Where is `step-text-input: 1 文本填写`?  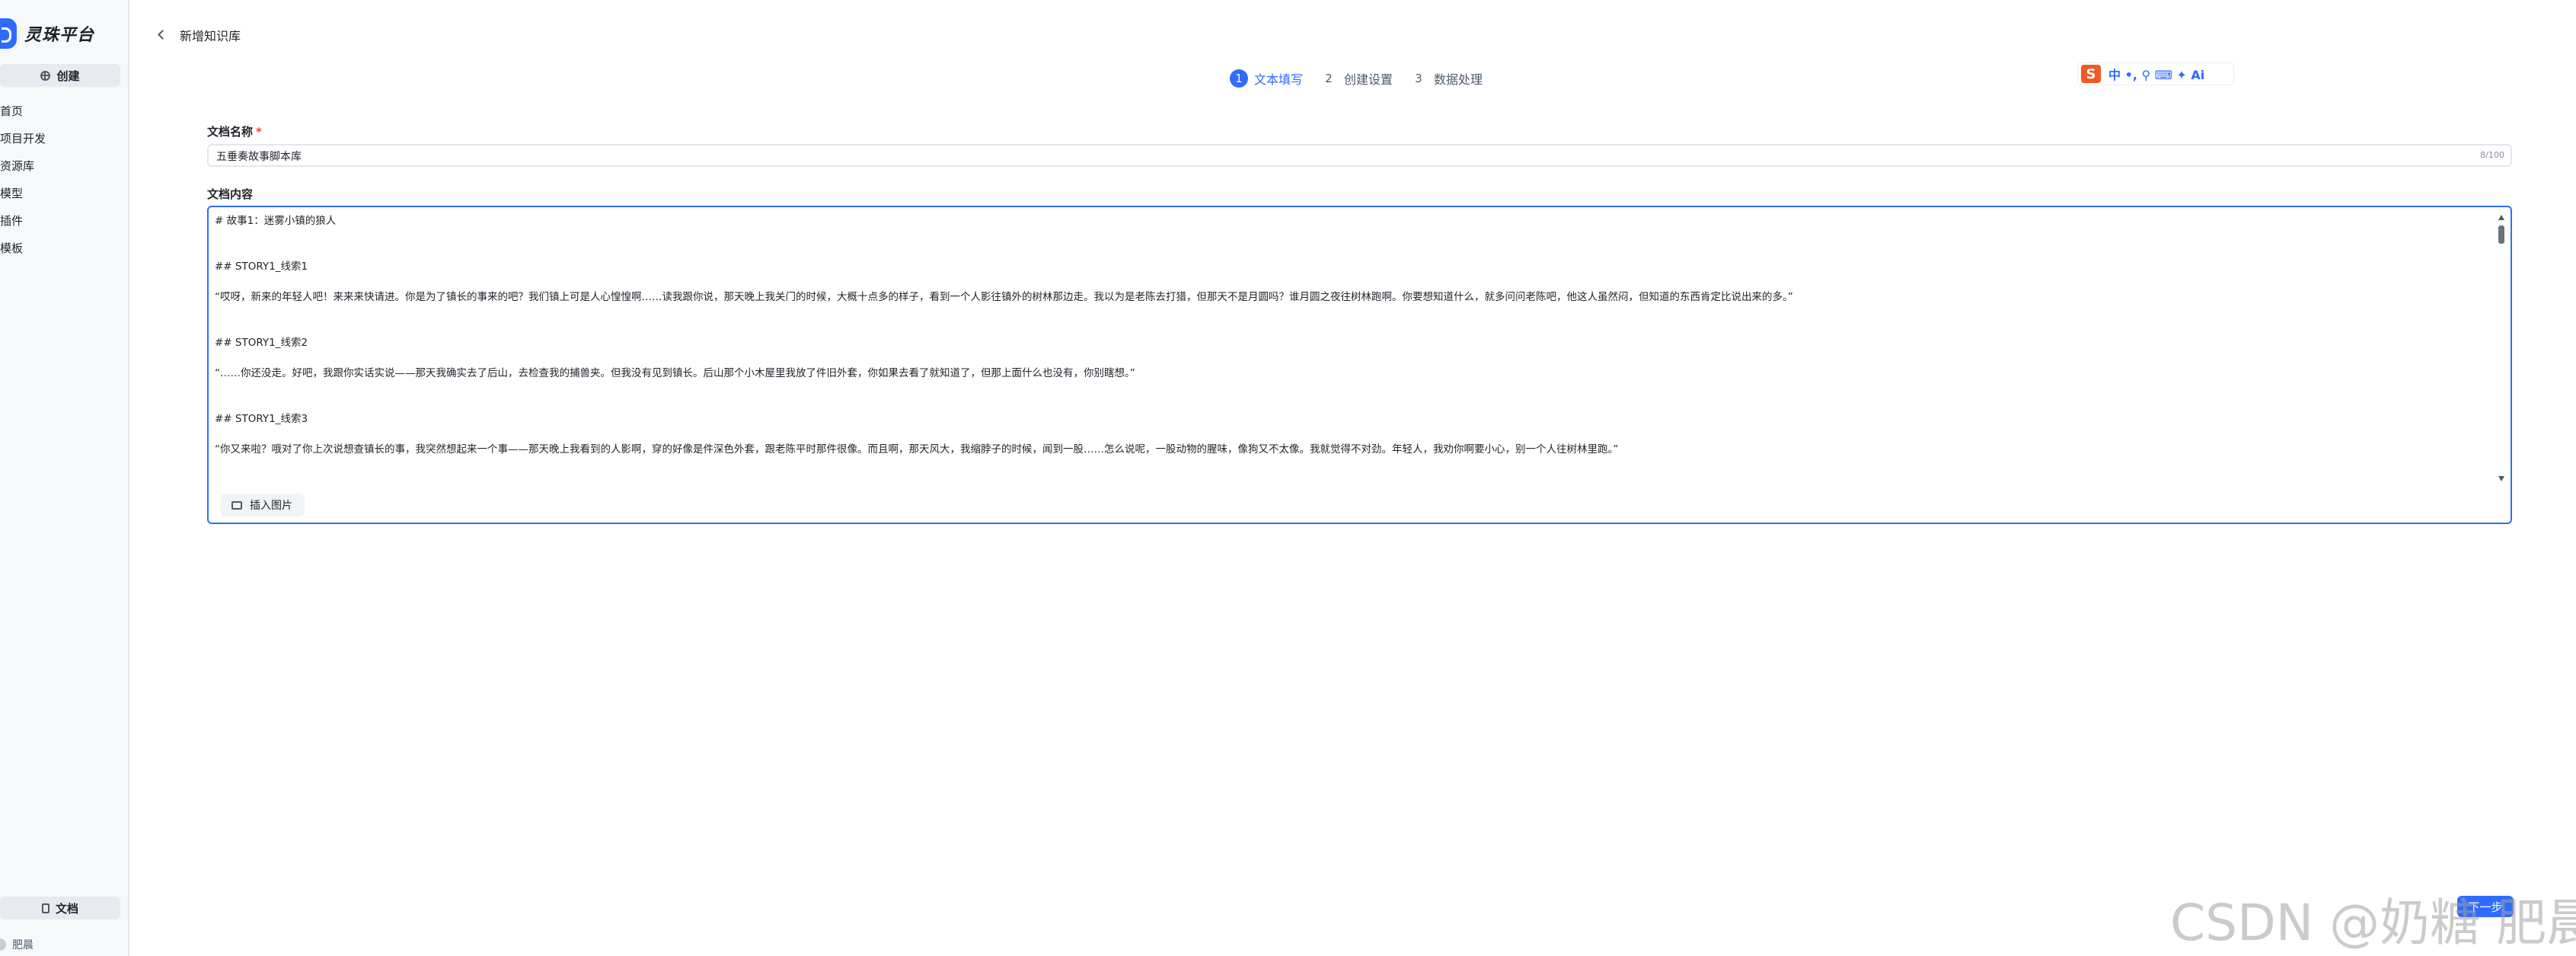
step-text-input: 1 文本填写 is located at coordinates (1266, 78).